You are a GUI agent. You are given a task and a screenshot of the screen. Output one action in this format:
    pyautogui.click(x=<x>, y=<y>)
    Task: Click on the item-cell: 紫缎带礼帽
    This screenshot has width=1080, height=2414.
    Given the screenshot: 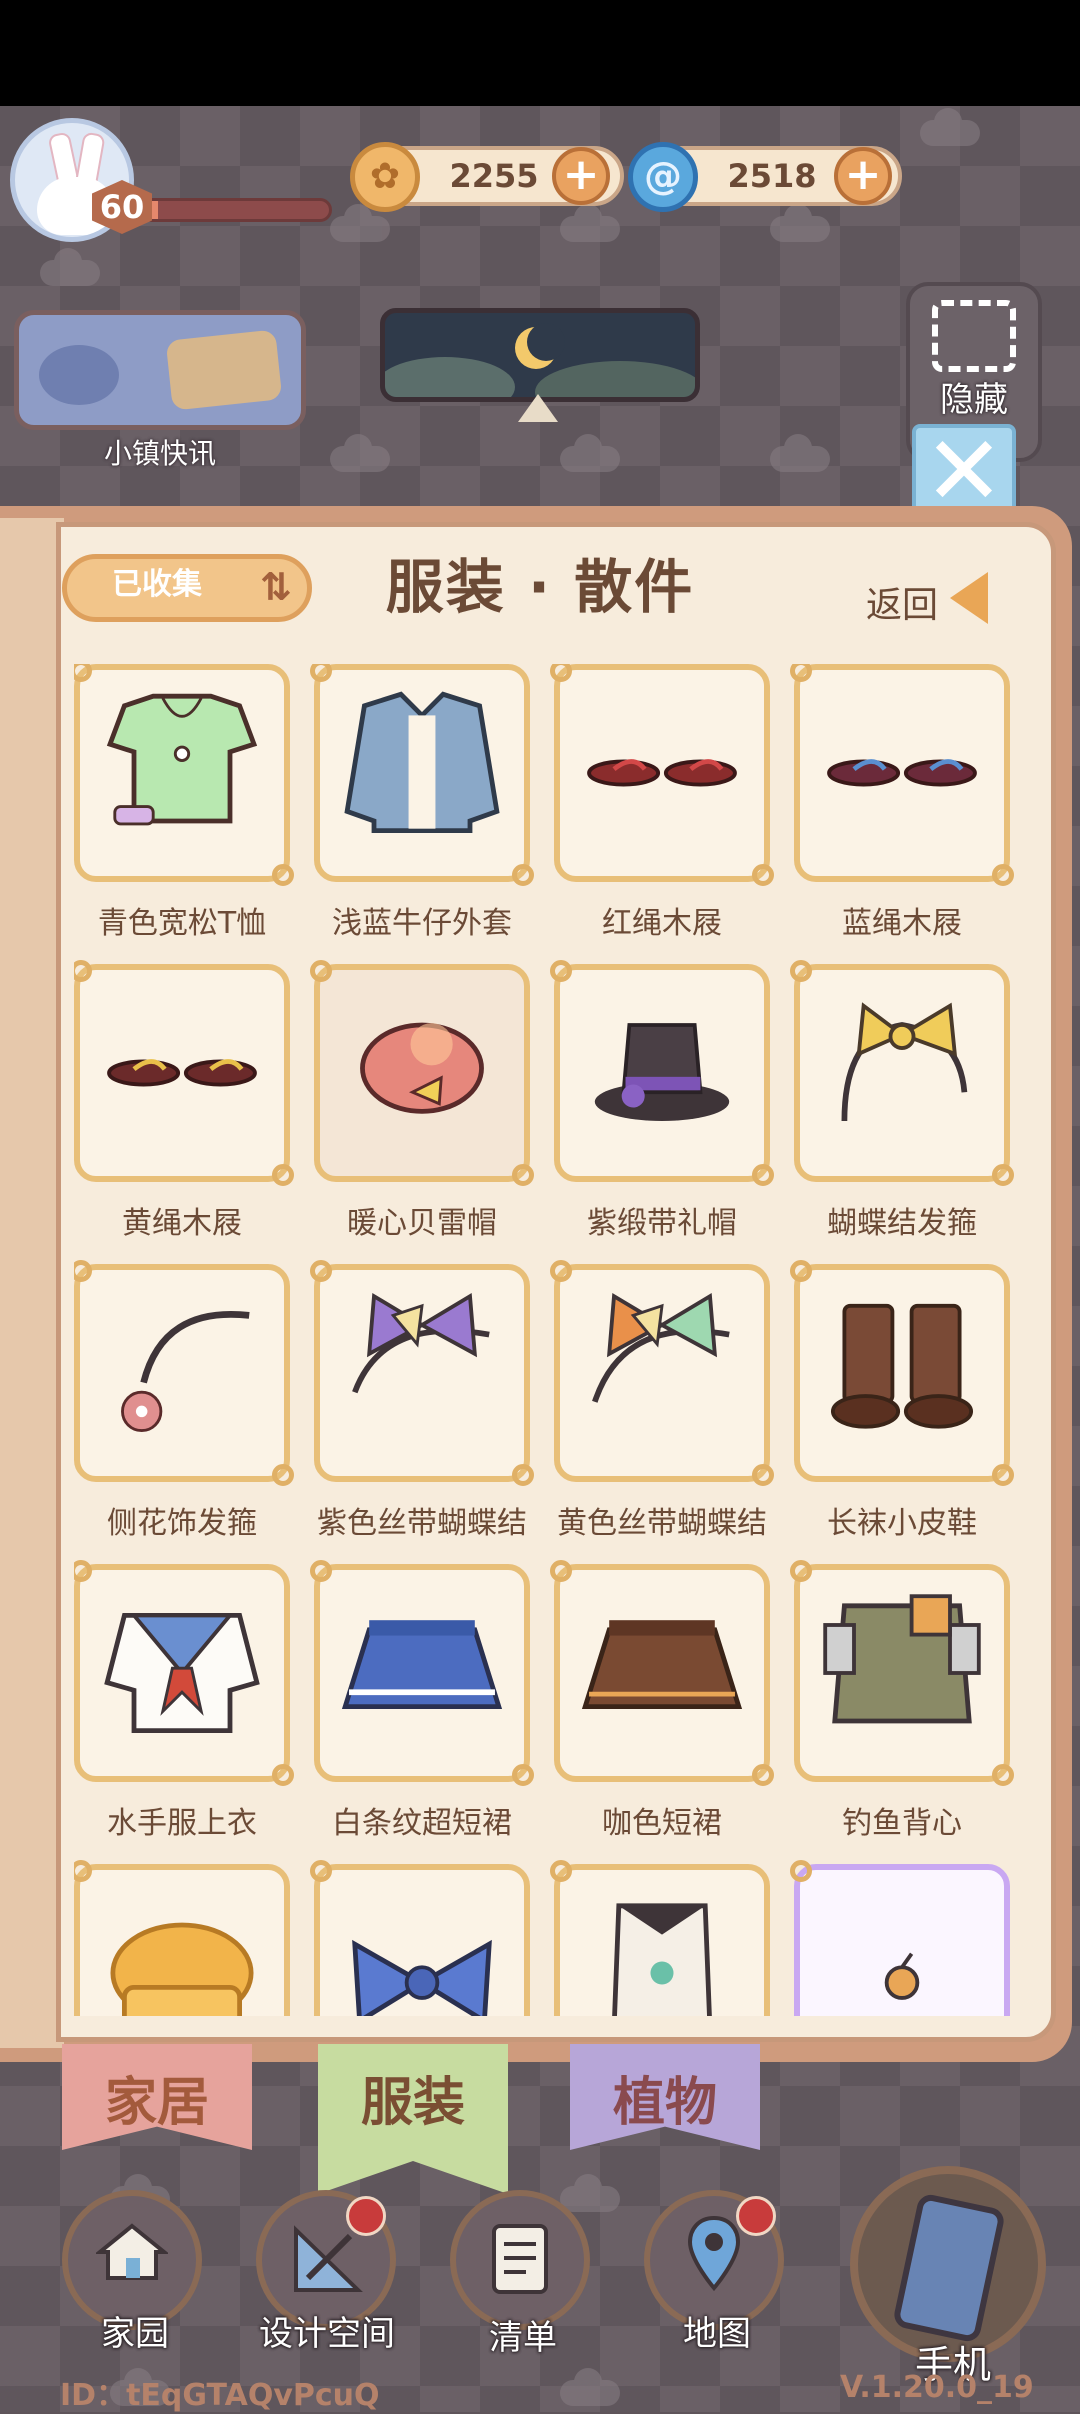 What is the action you would take?
    pyautogui.click(x=662, y=1112)
    